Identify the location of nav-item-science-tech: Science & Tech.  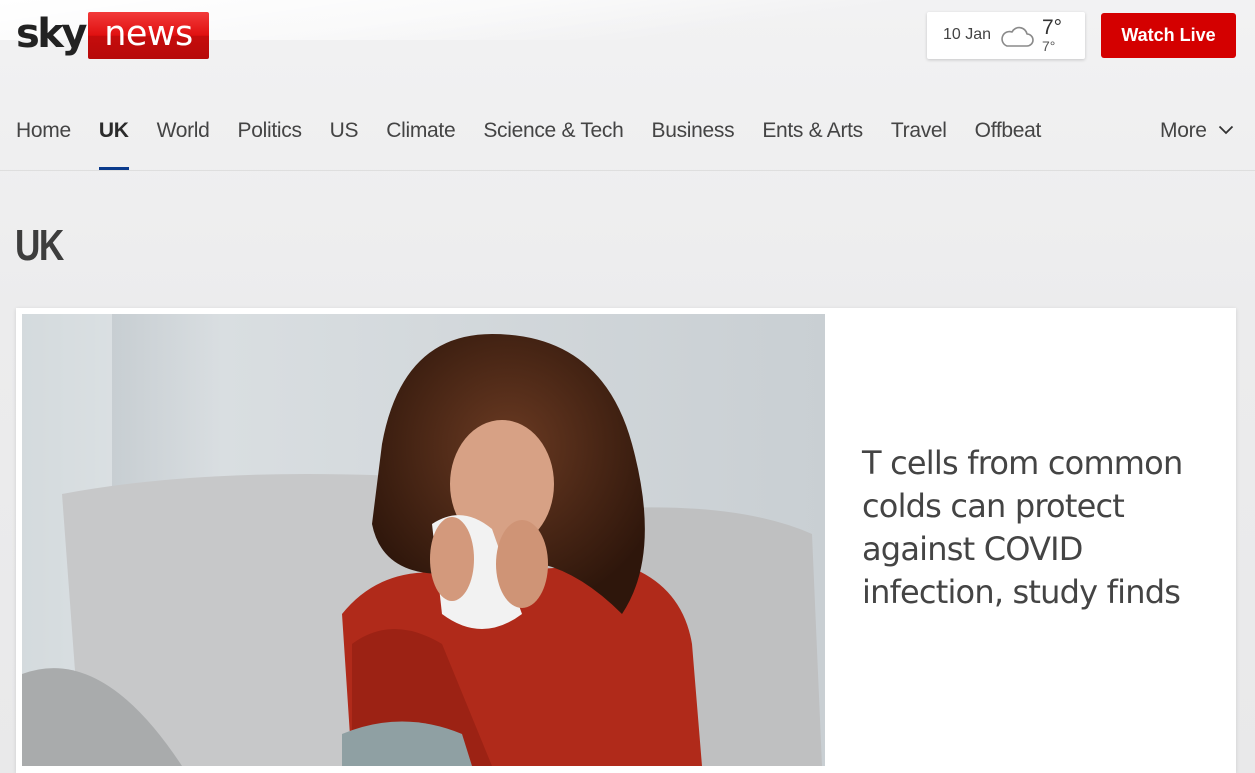
(553, 131).